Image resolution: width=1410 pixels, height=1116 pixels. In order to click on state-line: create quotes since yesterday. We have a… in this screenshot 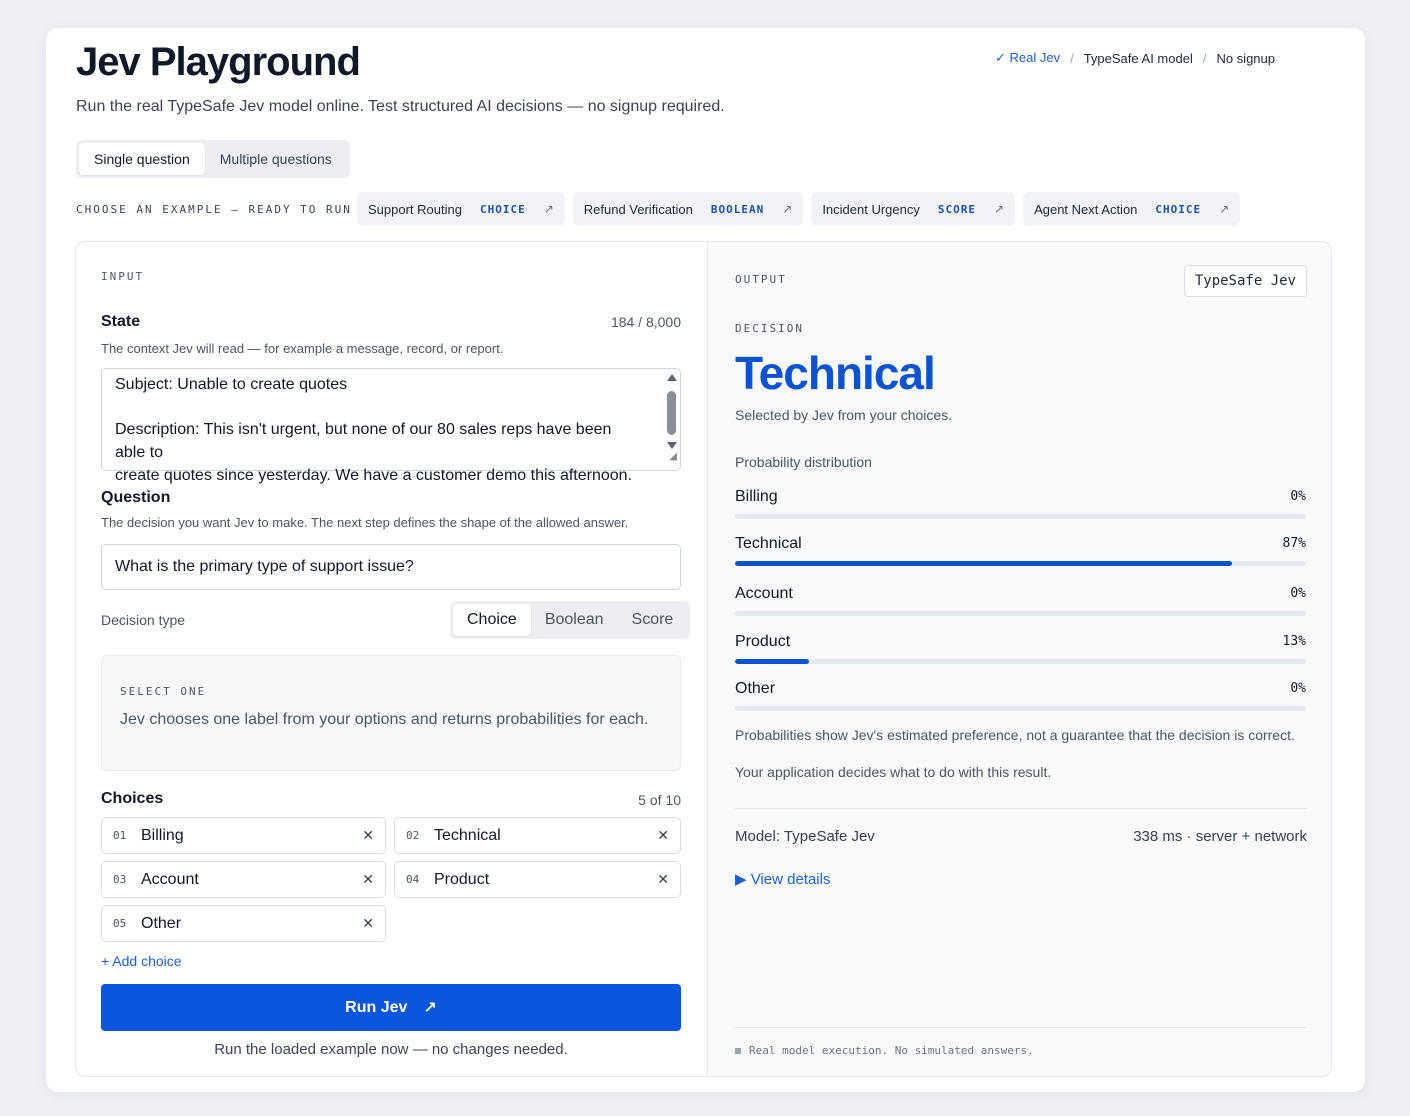, I will do `click(374, 475)`.